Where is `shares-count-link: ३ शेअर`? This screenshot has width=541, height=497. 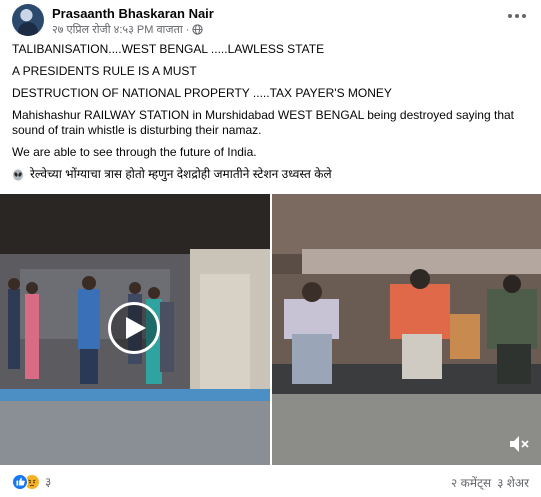 shares-count-link: ३ शेअर is located at coordinates (513, 482).